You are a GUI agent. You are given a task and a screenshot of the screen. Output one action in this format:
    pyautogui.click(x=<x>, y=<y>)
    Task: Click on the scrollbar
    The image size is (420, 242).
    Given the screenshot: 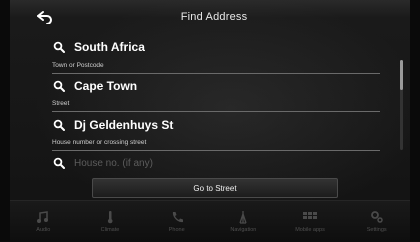 What is the action you would take?
    pyautogui.click(x=401, y=105)
    